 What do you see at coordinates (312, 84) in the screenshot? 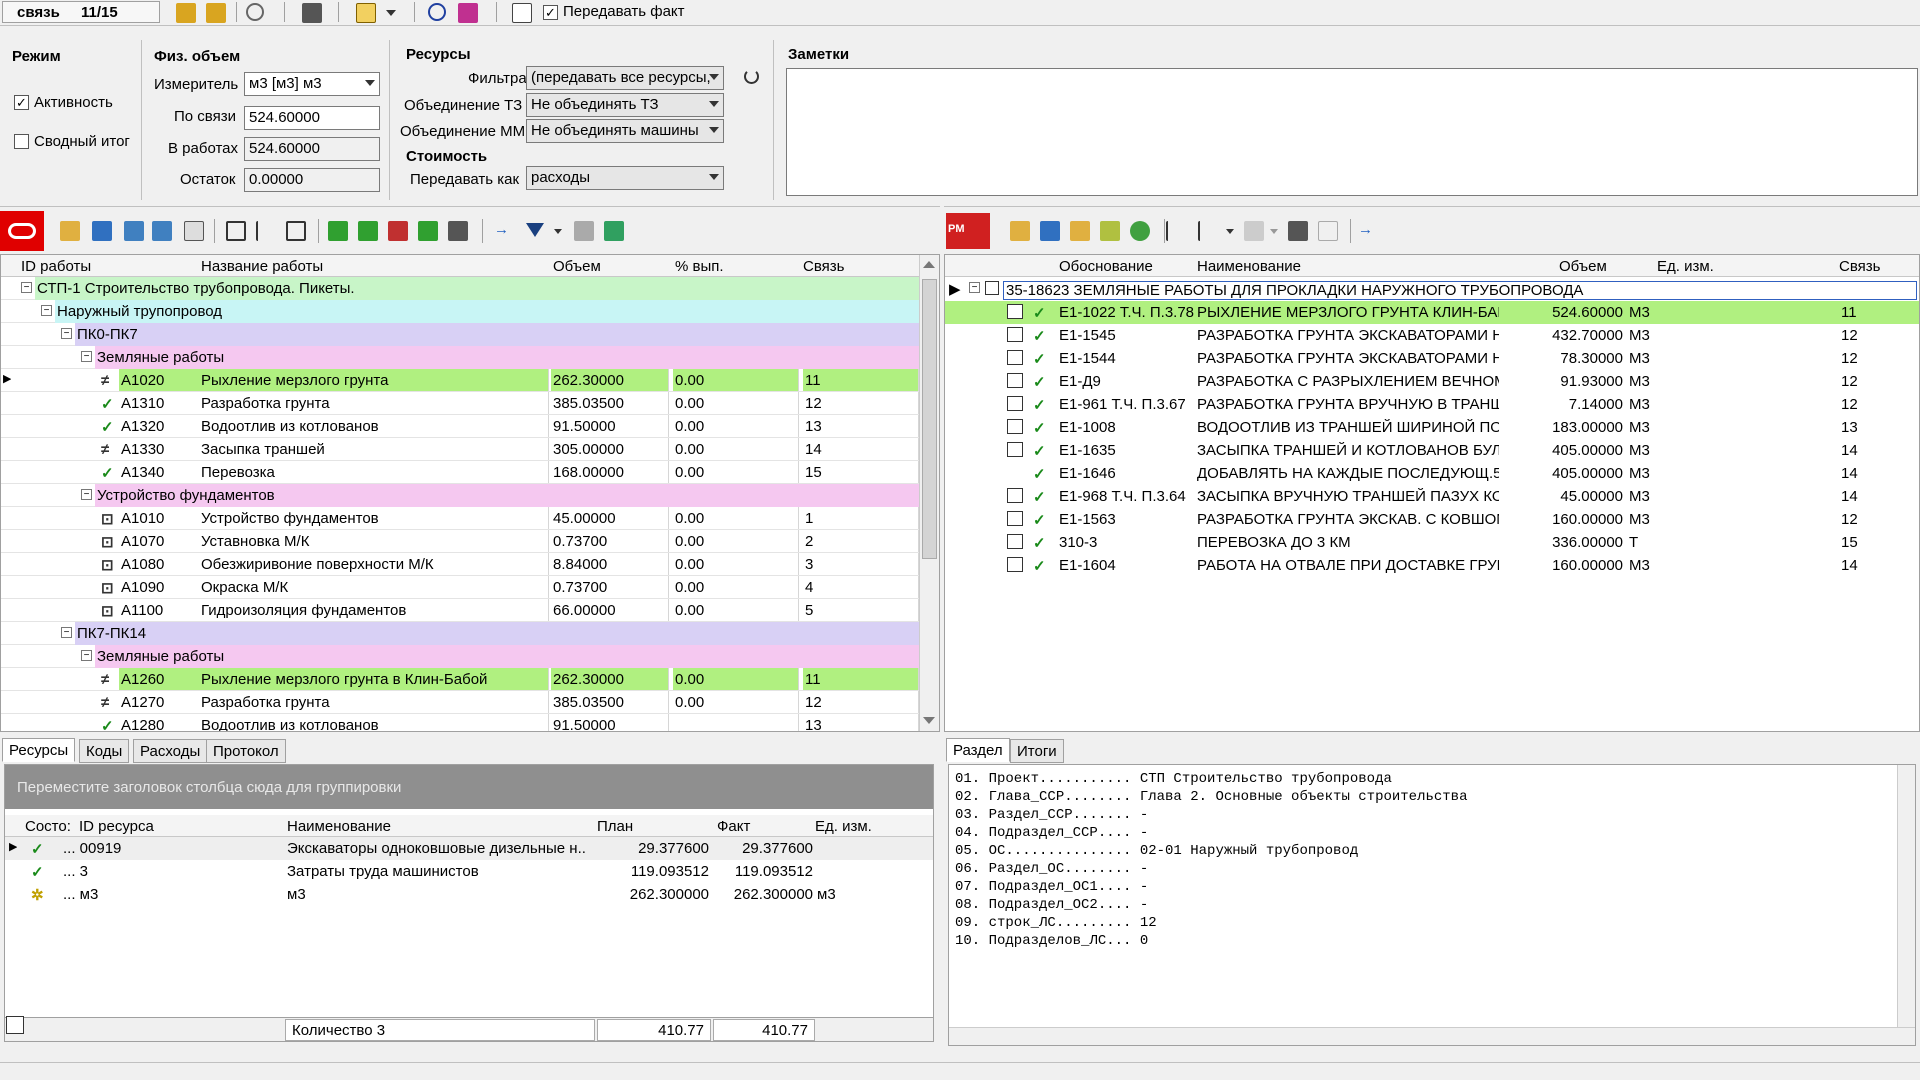
I see `meter-select: м3 [м3] м3` at bounding box center [312, 84].